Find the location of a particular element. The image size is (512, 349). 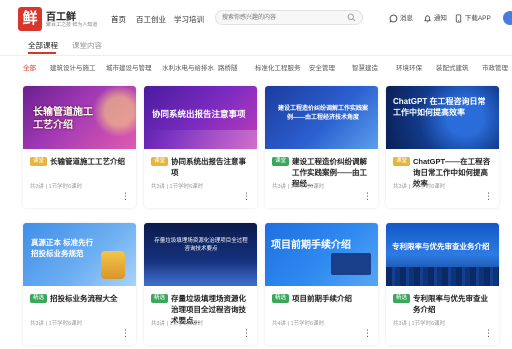

course-thumbnail: ChatGPT 在工程咨询日常工作中如何提高效率 is located at coordinates (442, 117).